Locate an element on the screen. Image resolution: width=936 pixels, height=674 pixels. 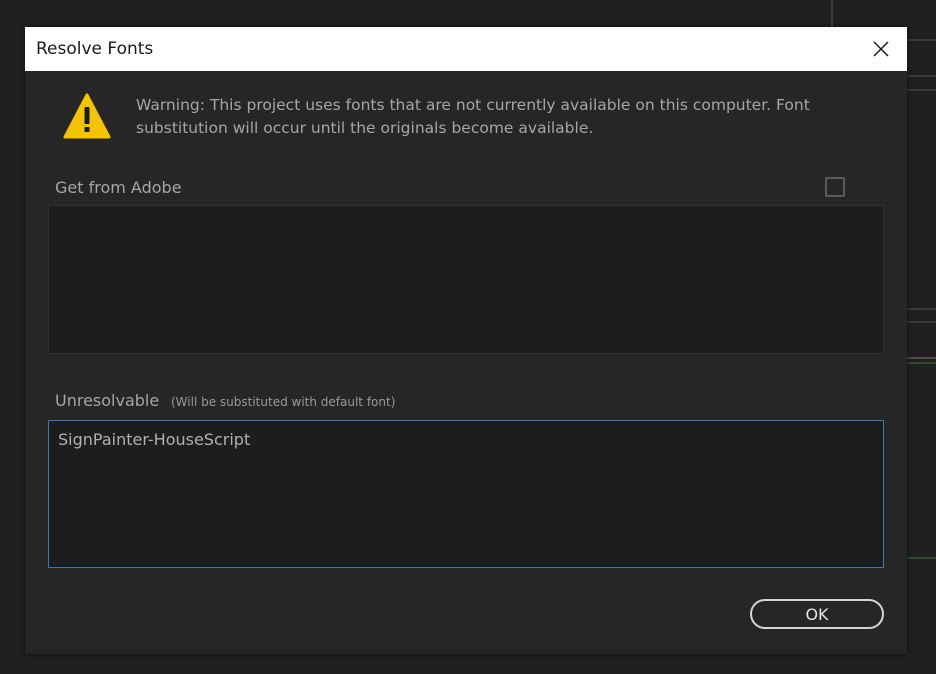
close-button is located at coordinates (881, 49).